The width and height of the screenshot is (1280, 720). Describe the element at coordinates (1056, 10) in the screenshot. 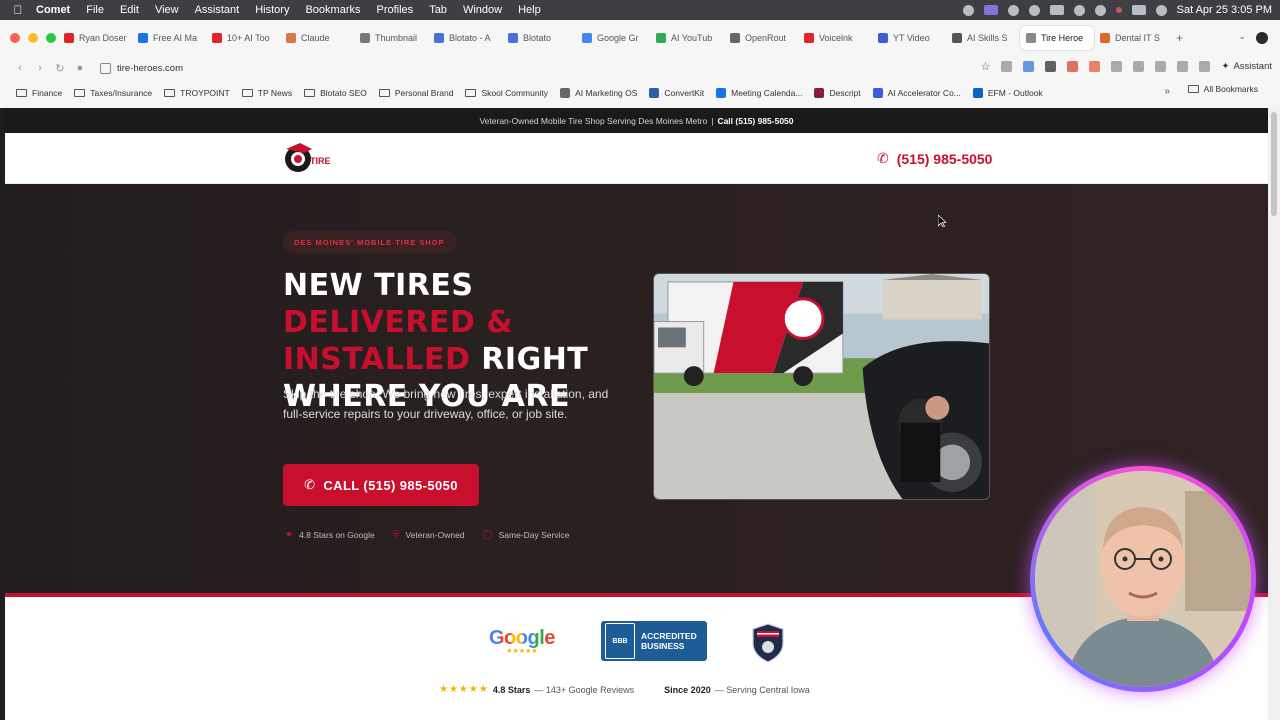

I see `battery-icon` at that location.